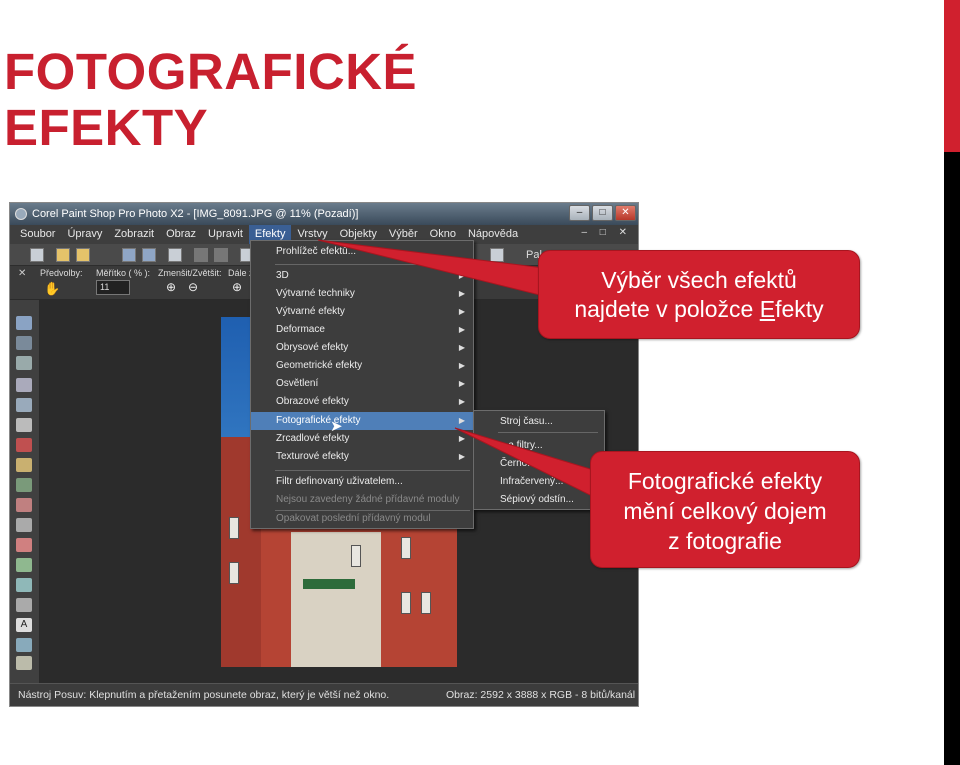 The height and width of the screenshot is (765, 960). I want to click on callout-1-hotkey: E, so click(767, 309).